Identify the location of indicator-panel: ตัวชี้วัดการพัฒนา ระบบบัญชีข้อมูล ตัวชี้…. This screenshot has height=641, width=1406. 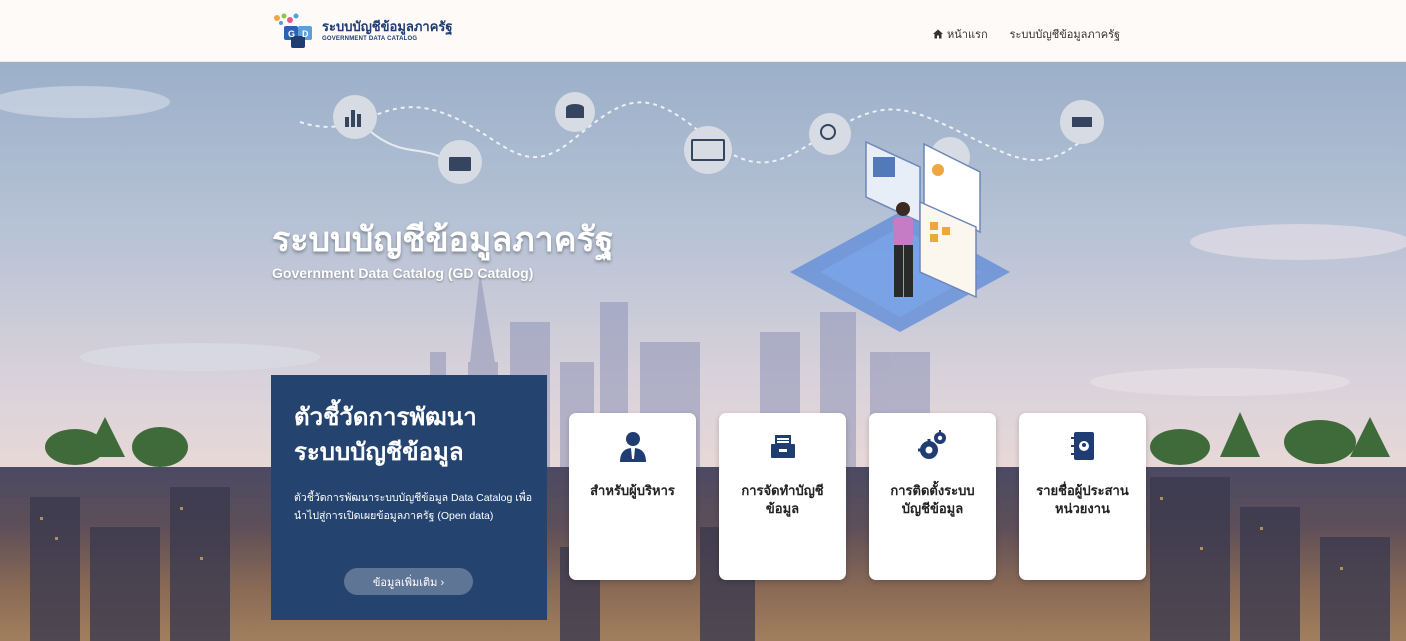
(409, 497).